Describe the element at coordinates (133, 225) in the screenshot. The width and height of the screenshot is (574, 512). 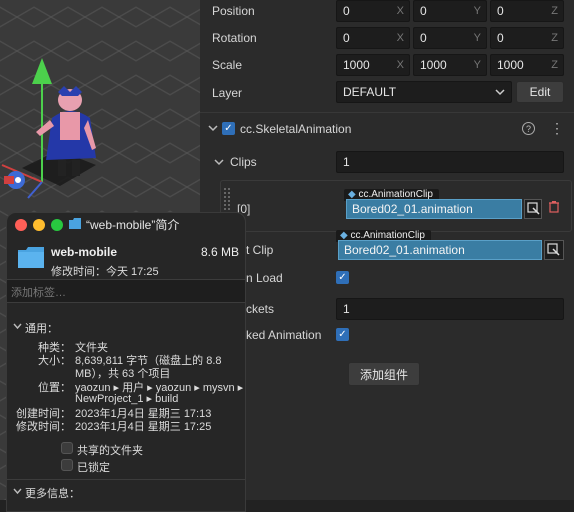
I see `window-title: “web-mobile”简介` at that location.